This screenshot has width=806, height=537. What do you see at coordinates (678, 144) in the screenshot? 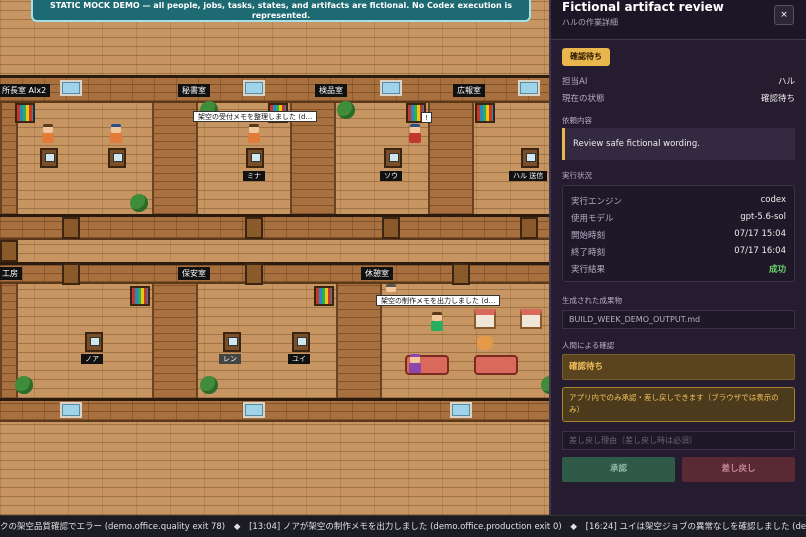
I see `request-text: Review safe fictional wording.` at bounding box center [678, 144].